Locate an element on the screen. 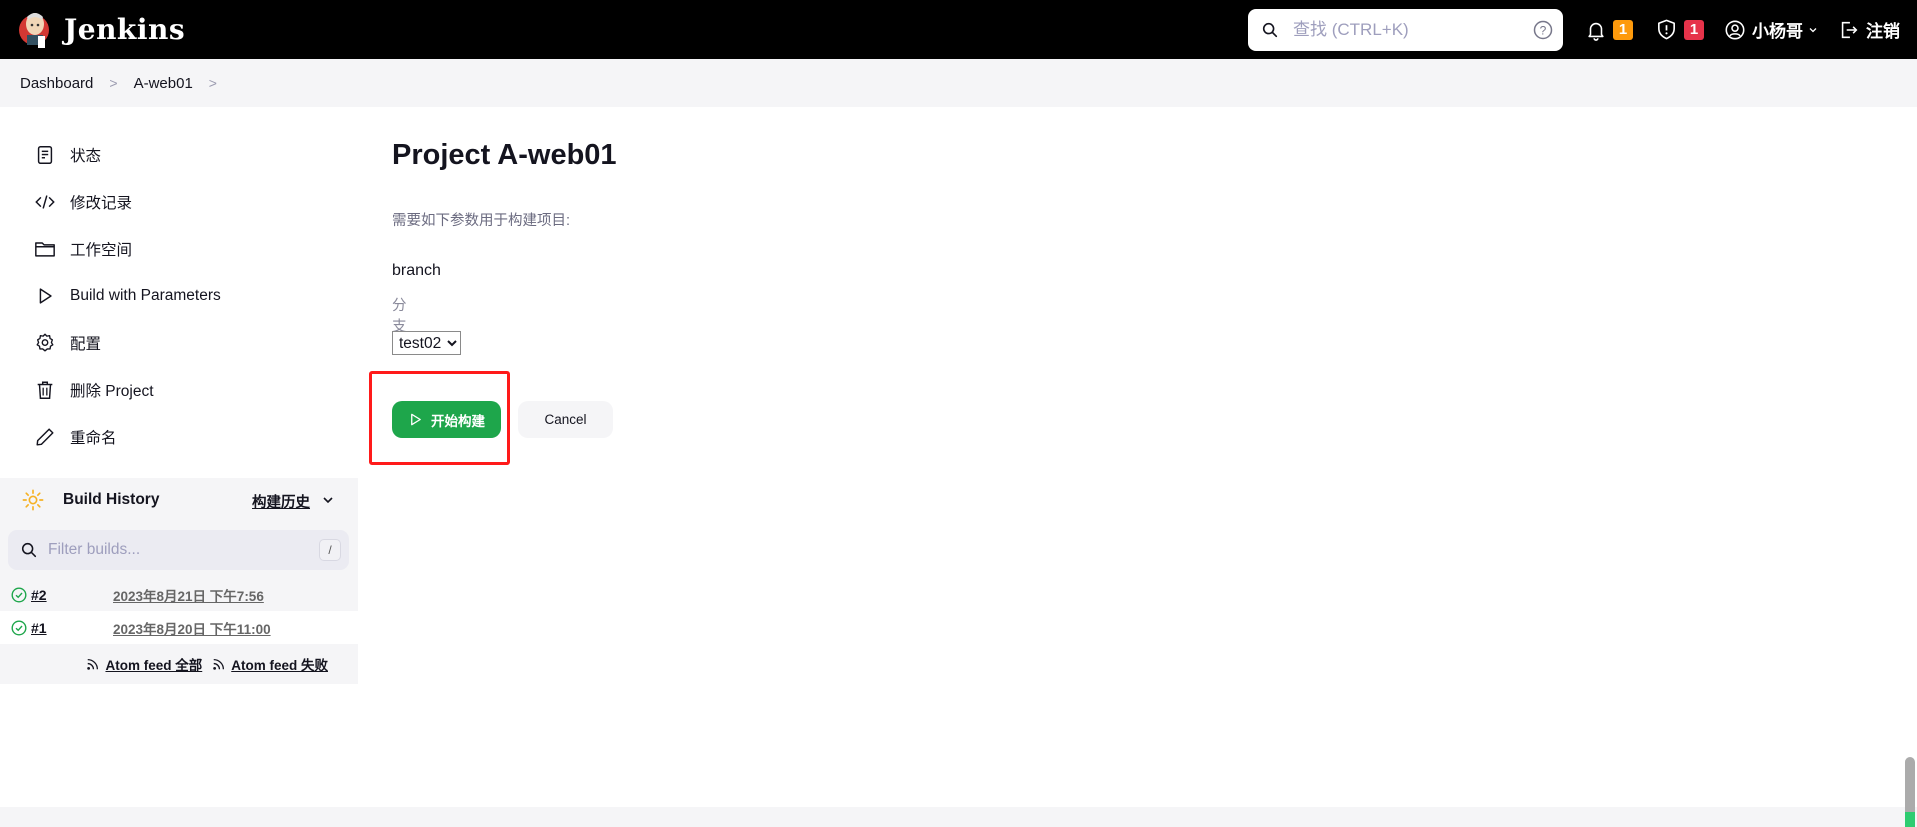  start-build-button: 开始构建 is located at coordinates (446, 419).